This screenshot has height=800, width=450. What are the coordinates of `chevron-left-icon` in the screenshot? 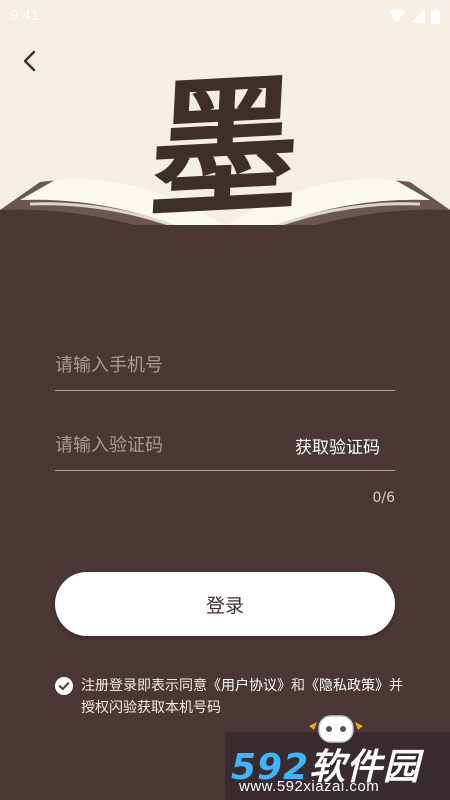 It's located at (29, 61).